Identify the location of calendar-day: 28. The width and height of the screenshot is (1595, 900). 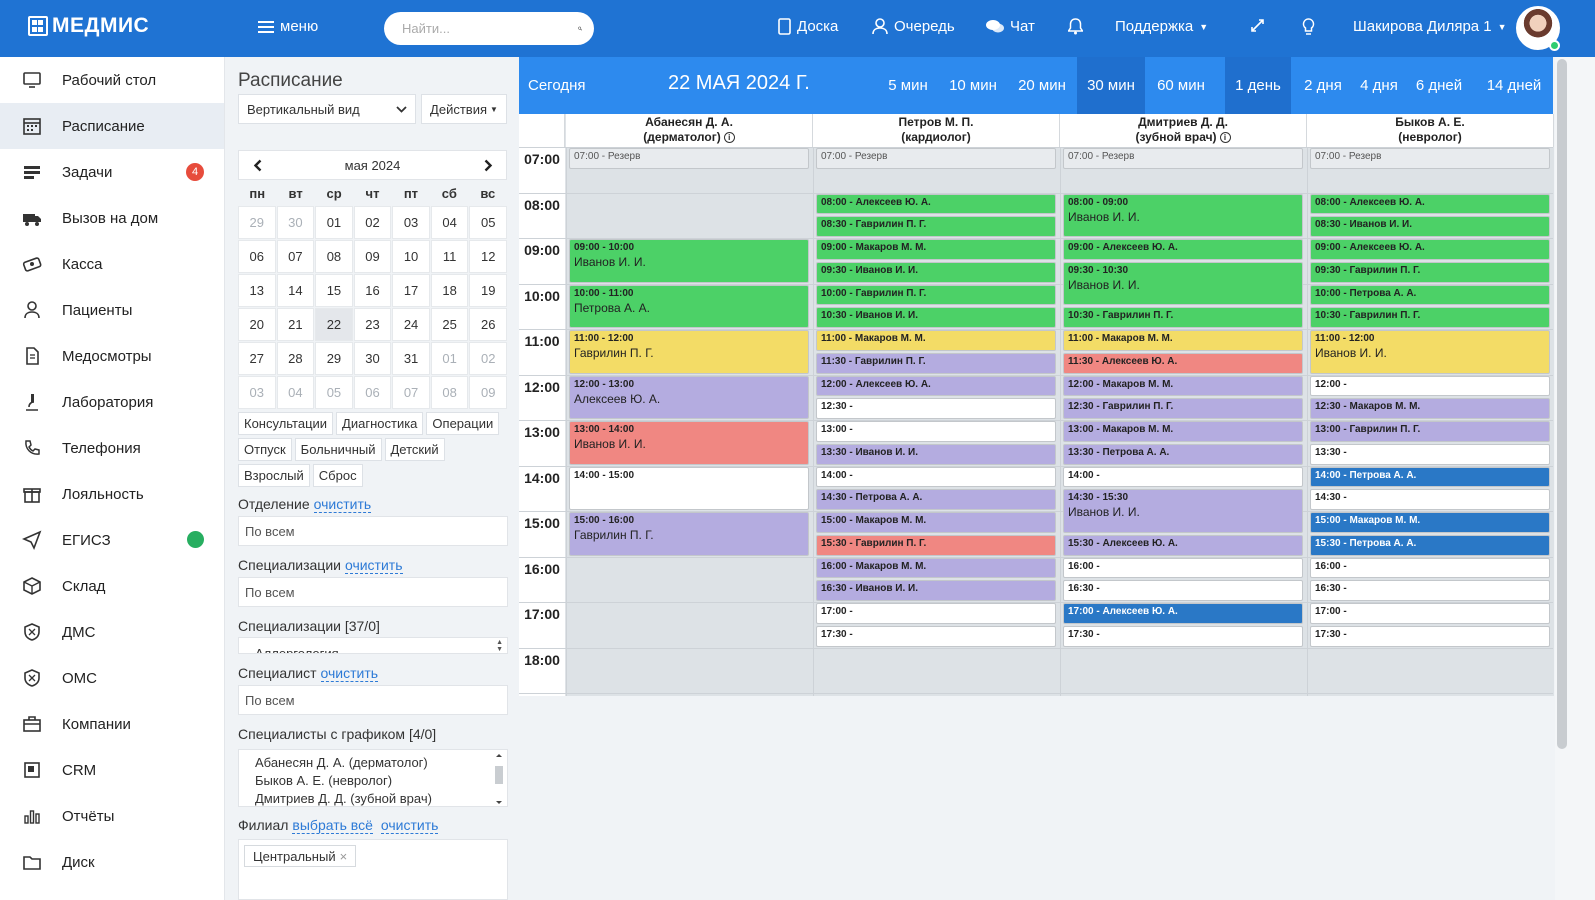
(295, 358).